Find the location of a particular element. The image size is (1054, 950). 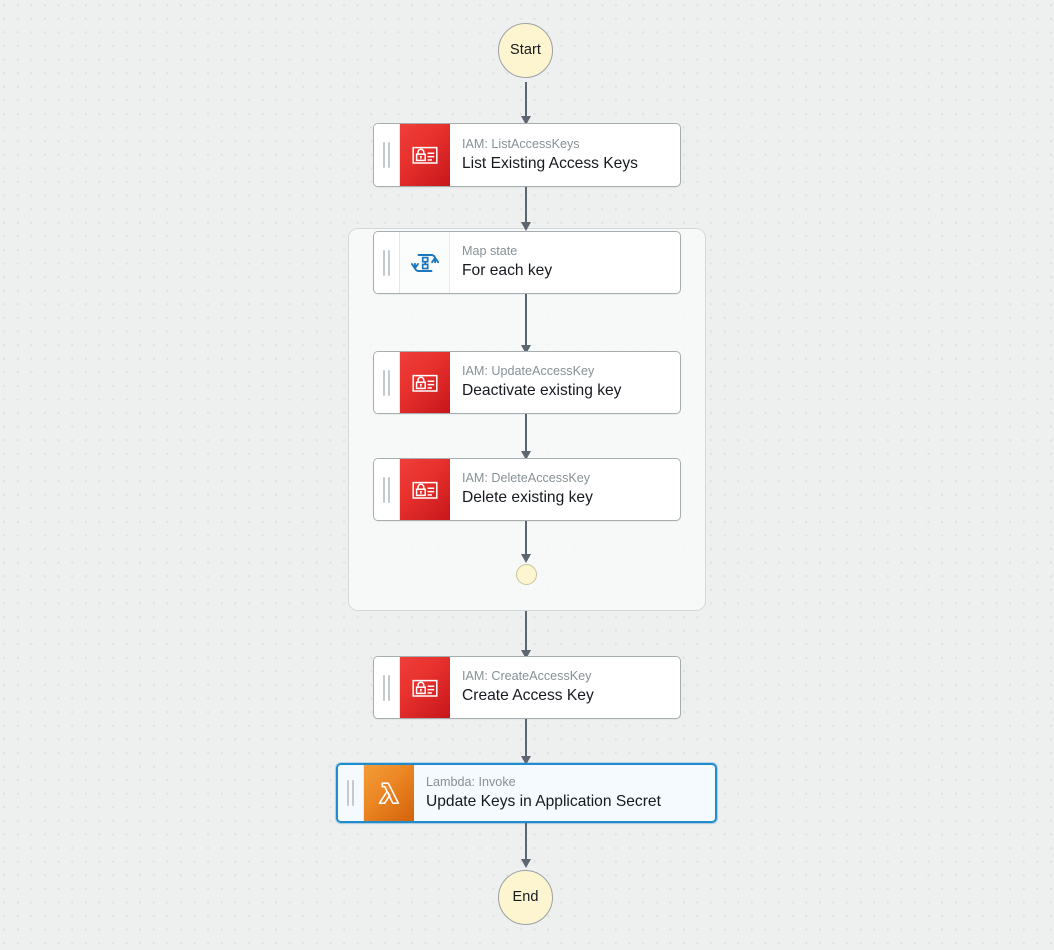

edge-map-to-create is located at coordinates (526, 633).